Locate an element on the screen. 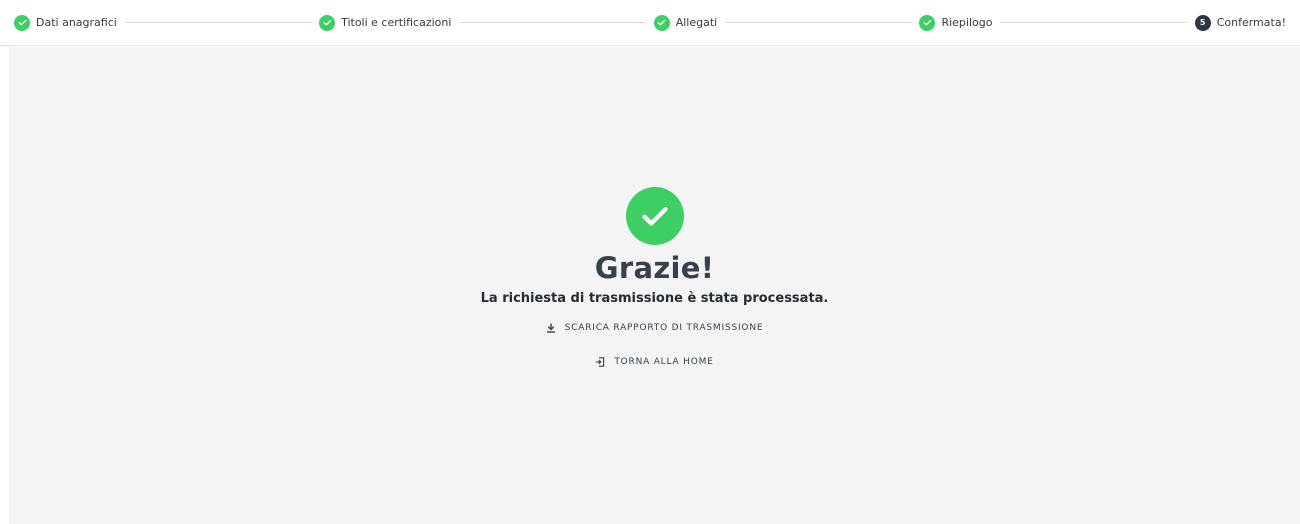  back-home-button: TORNA ALLA HOME is located at coordinates (654, 362).